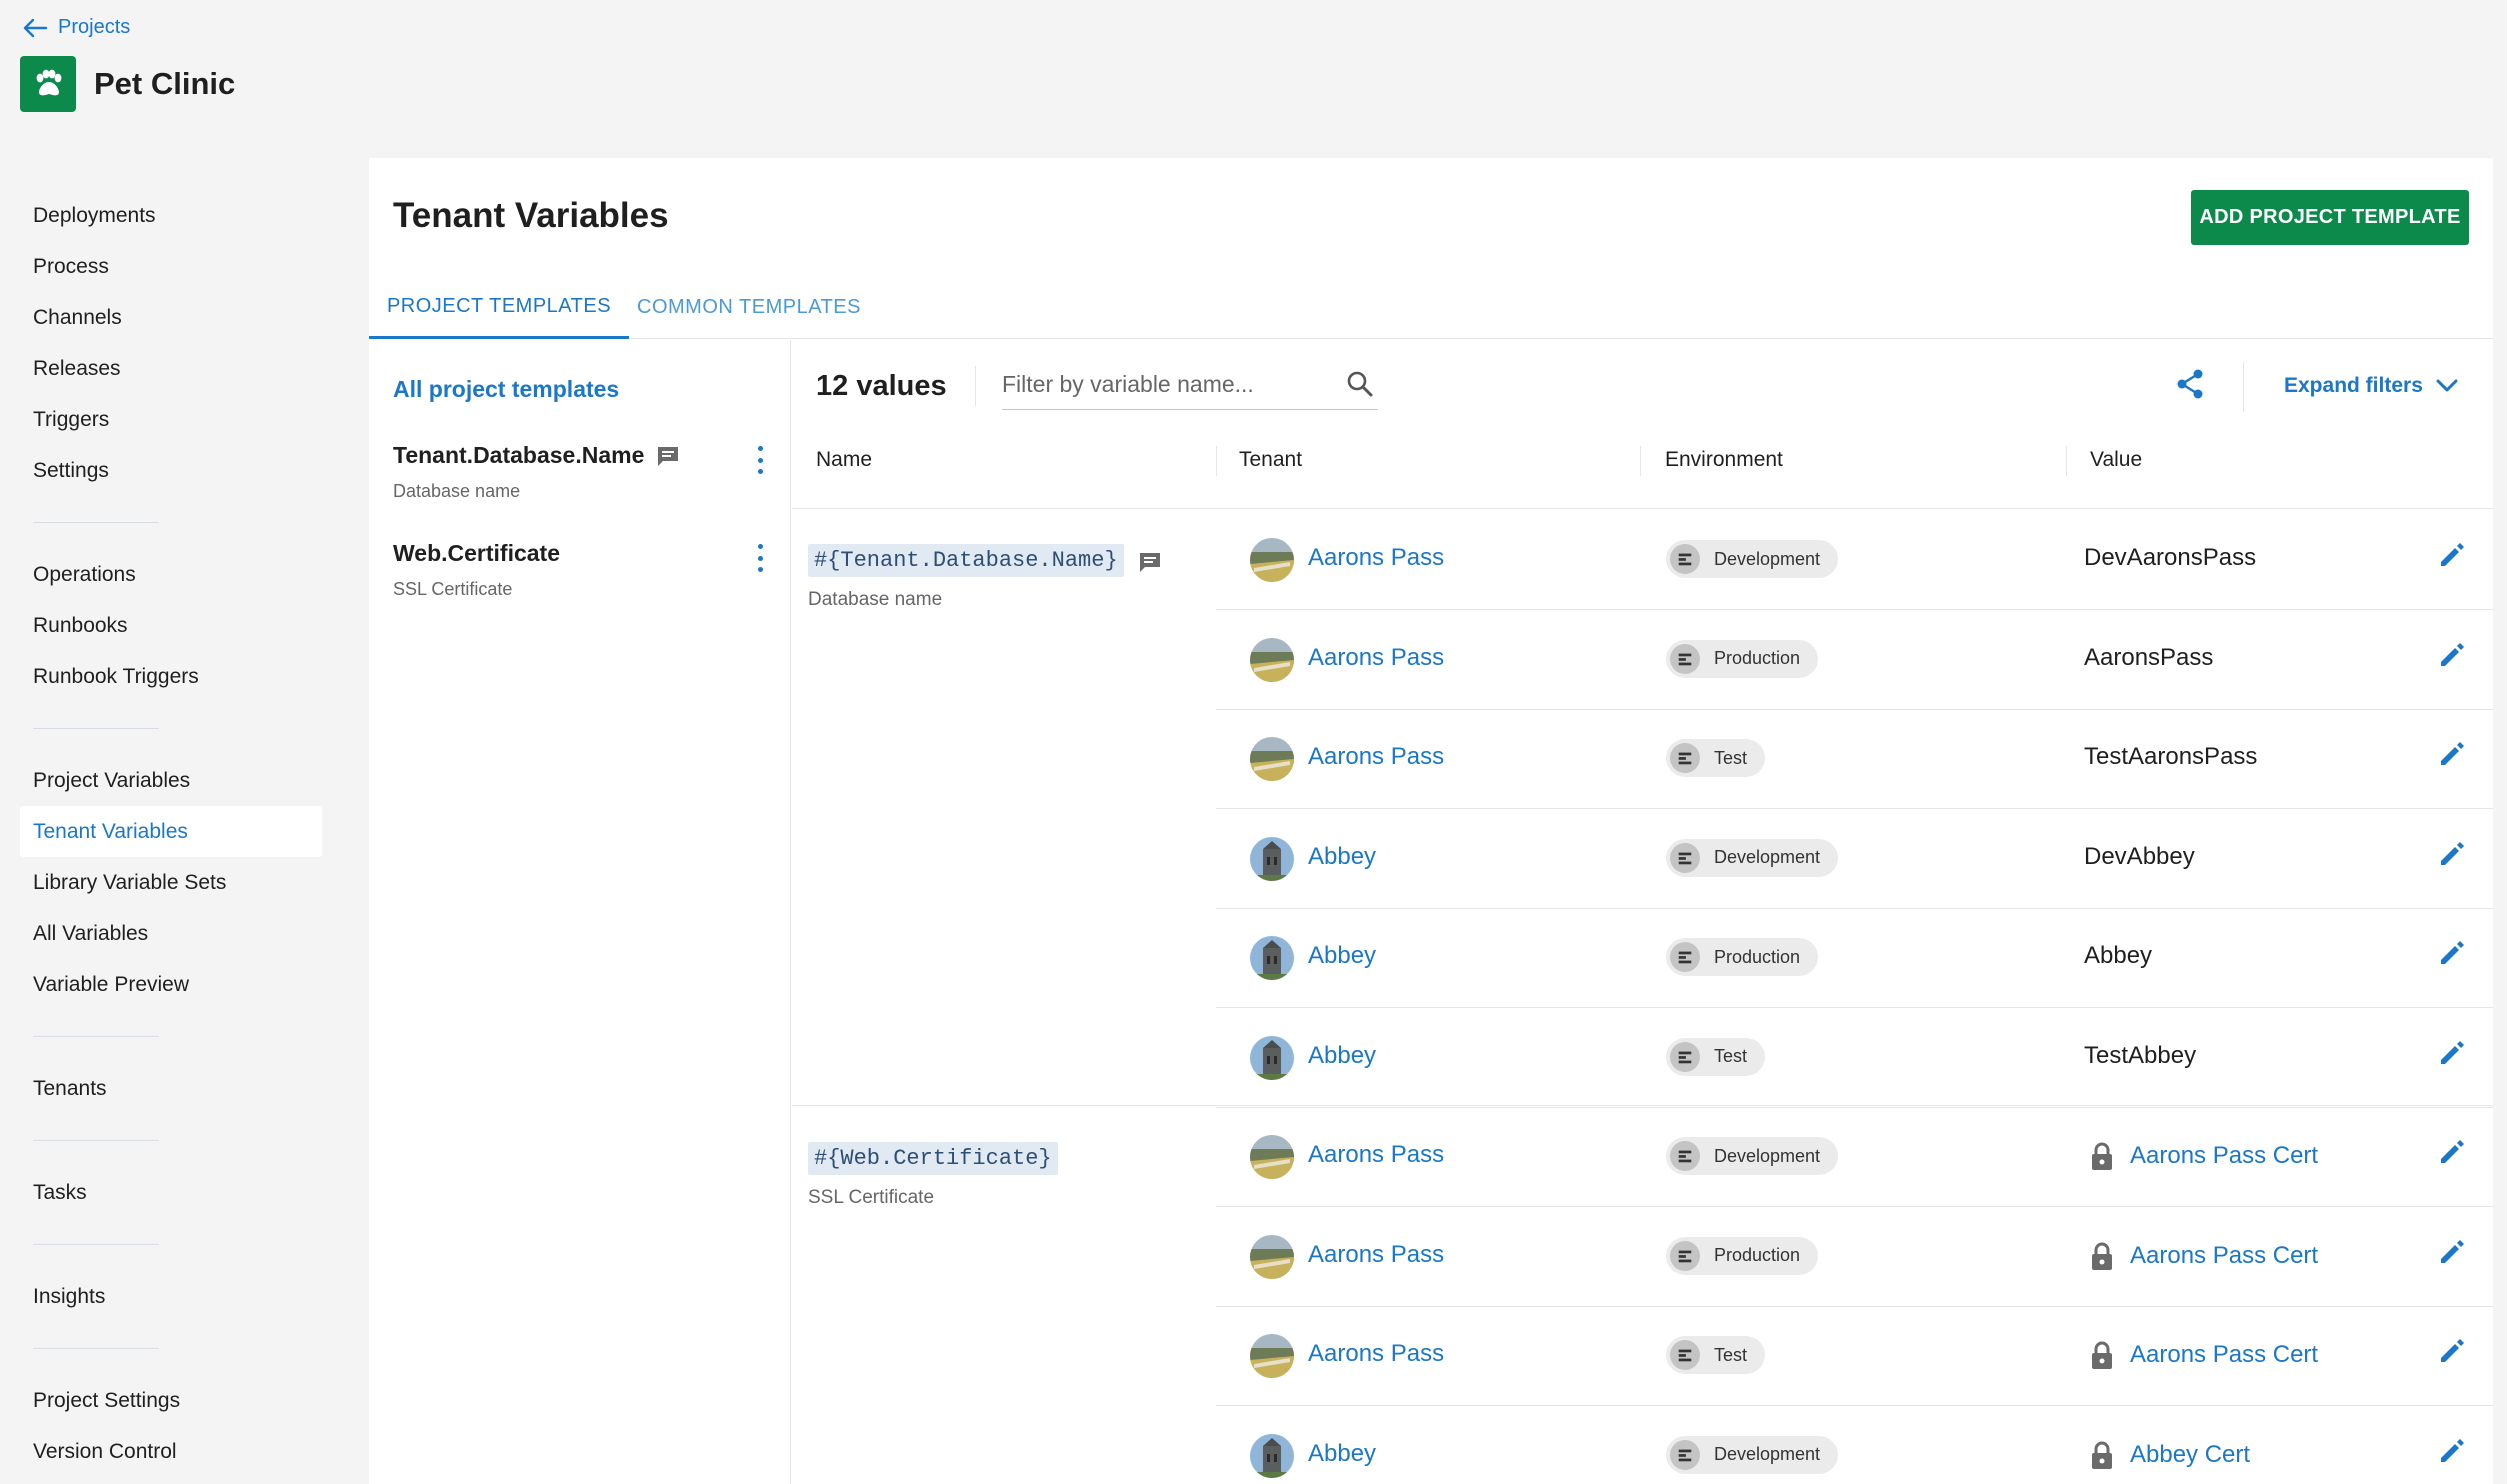 This screenshot has height=1484, width=2507. Describe the element at coordinates (171, 368) in the screenshot. I see `sidebar-item-releases: Releases` at that location.